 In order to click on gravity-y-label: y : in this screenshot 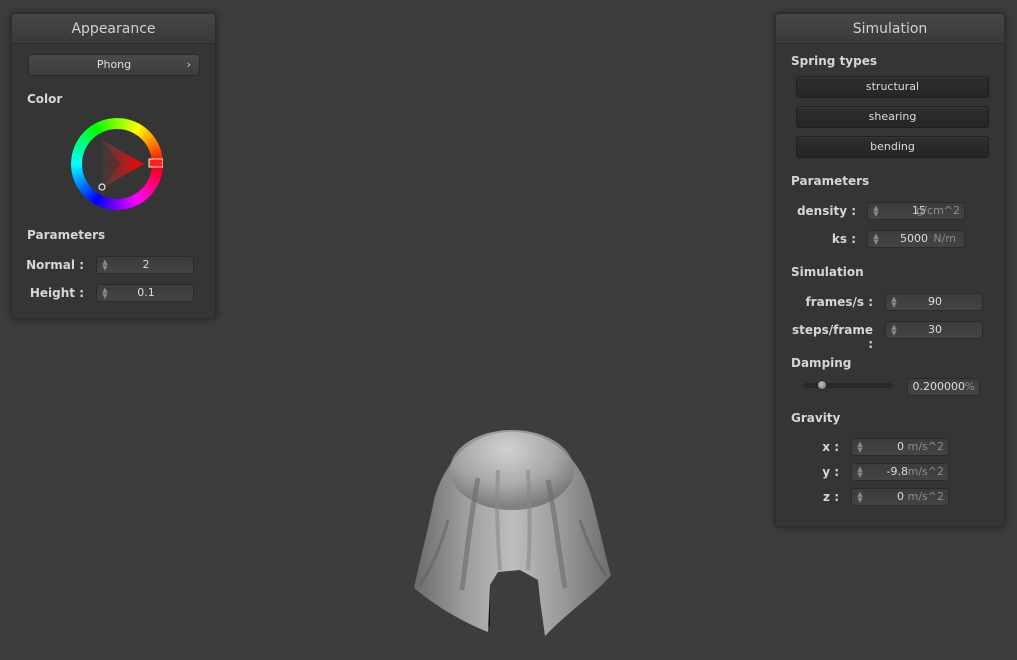, I will do `click(830, 472)`.